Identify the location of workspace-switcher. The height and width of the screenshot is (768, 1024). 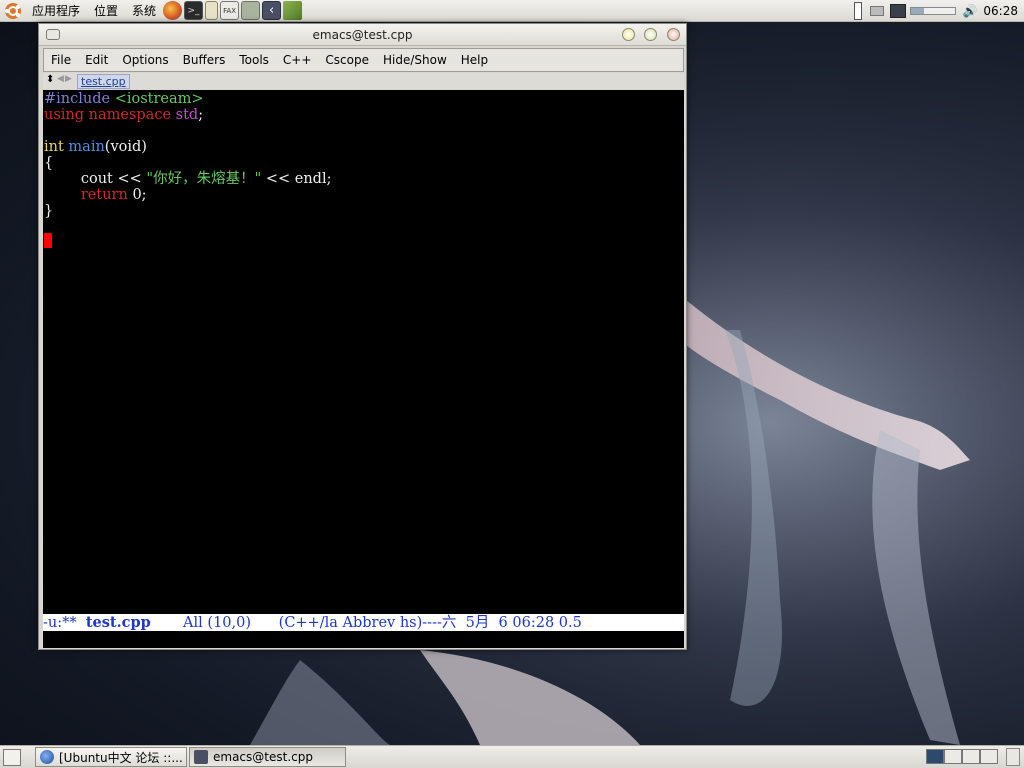
(962, 756).